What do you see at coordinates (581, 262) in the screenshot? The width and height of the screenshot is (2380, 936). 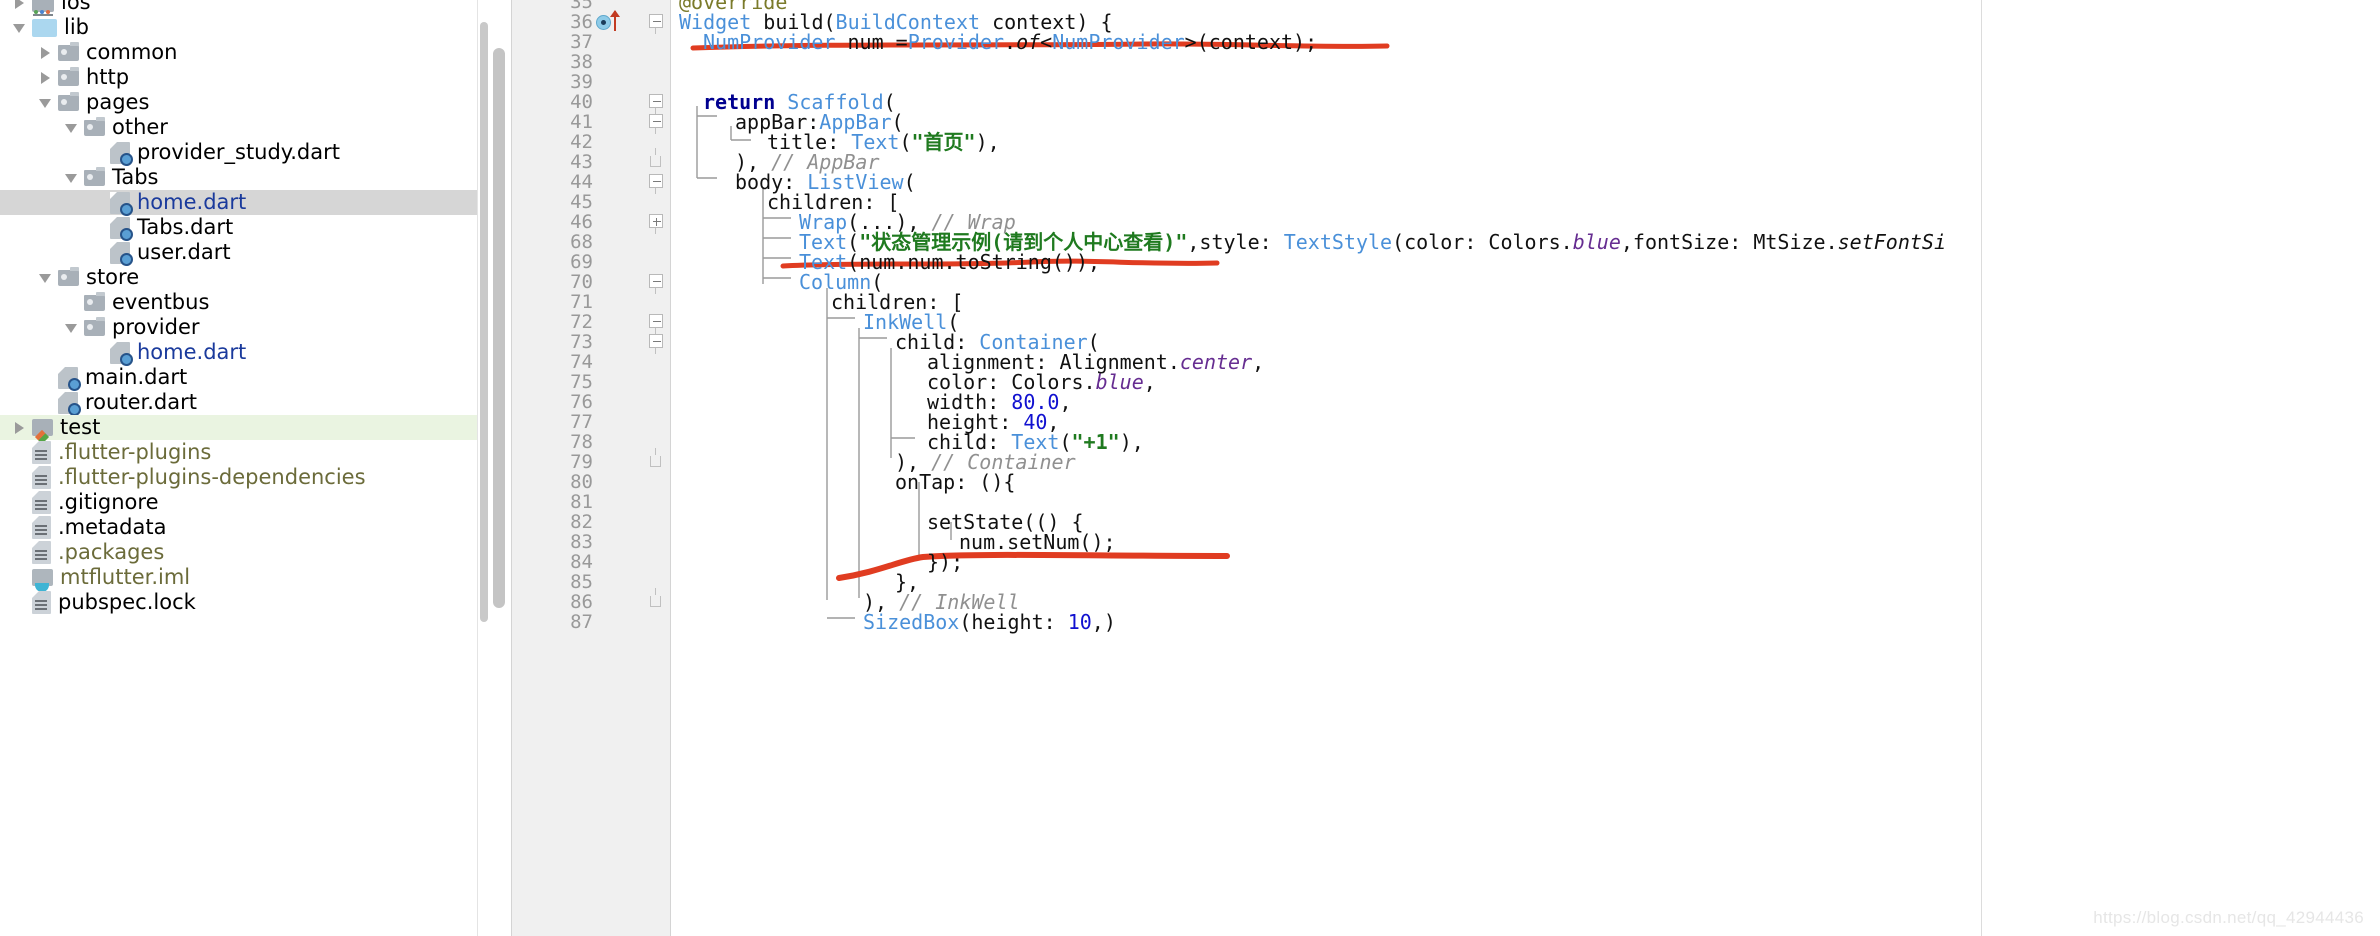 I see `gutter-line-number: 69` at bounding box center [581, 262].